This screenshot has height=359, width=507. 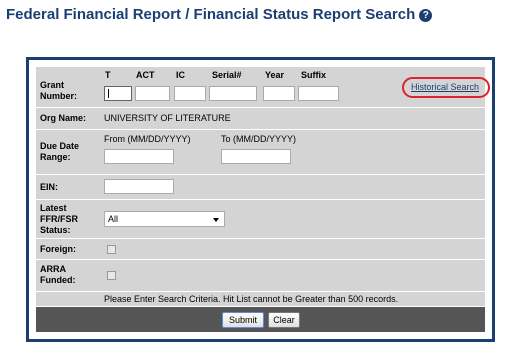 I want to click on org-name-value: UNIVERSITY OF LITERATURE, so click(x=167, y=118).